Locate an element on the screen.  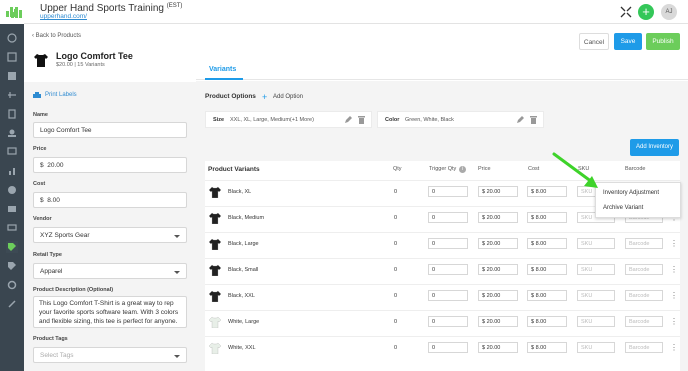
col-product-variants: Product Variants is located at coordinates (234, 169).